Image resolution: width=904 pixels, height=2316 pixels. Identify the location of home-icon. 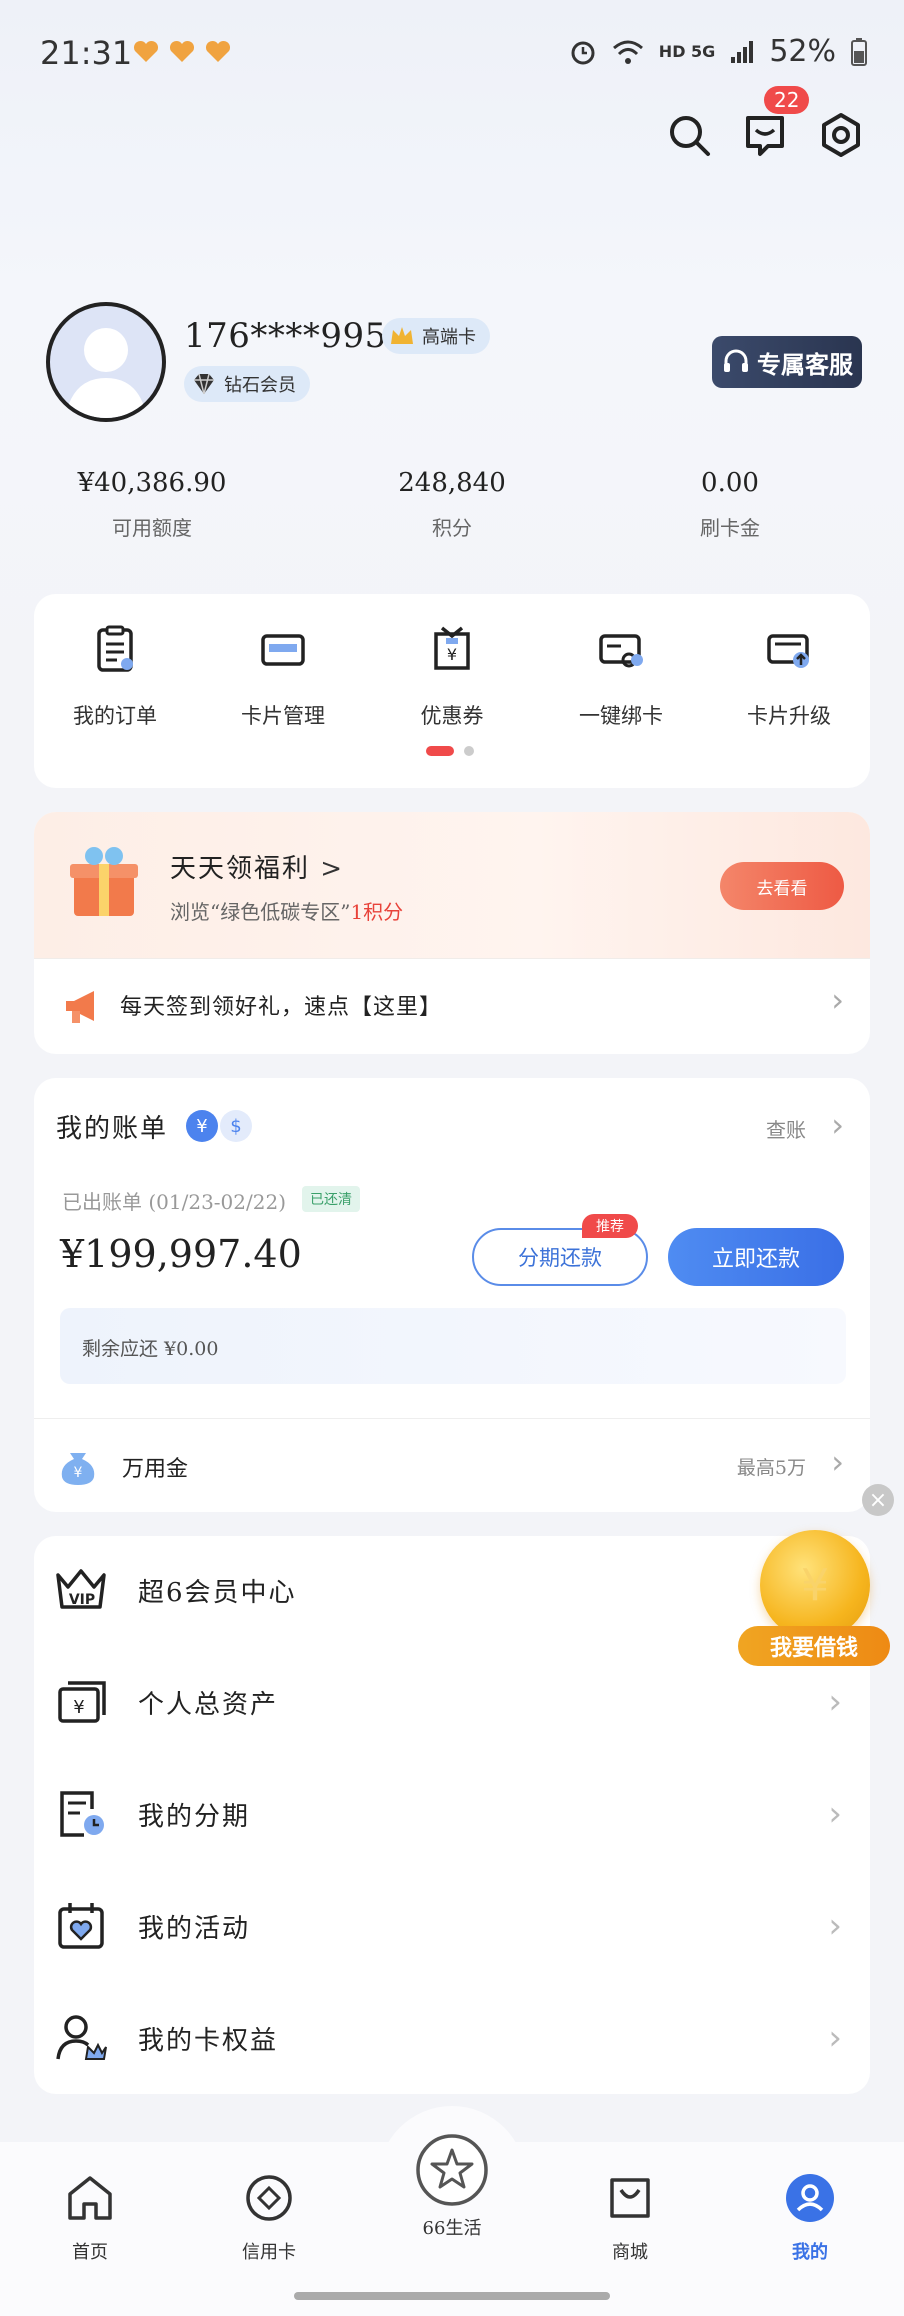
(90, 2198).